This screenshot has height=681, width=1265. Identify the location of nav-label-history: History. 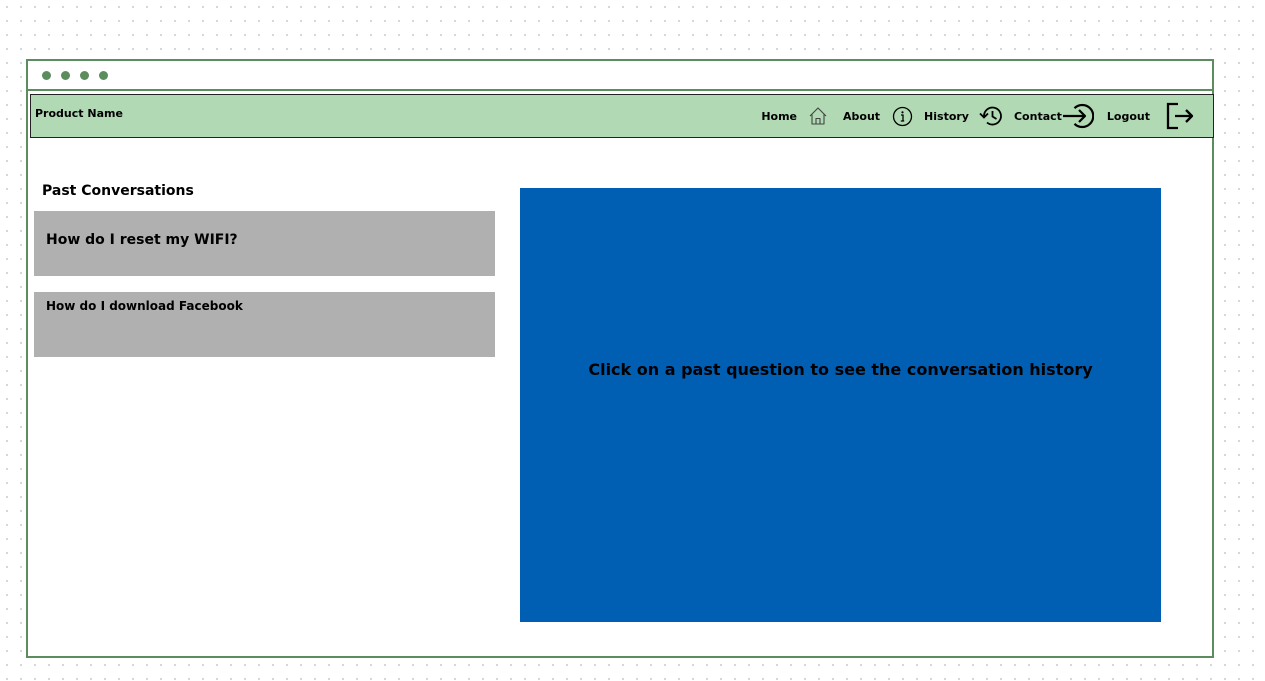
(946, 116).